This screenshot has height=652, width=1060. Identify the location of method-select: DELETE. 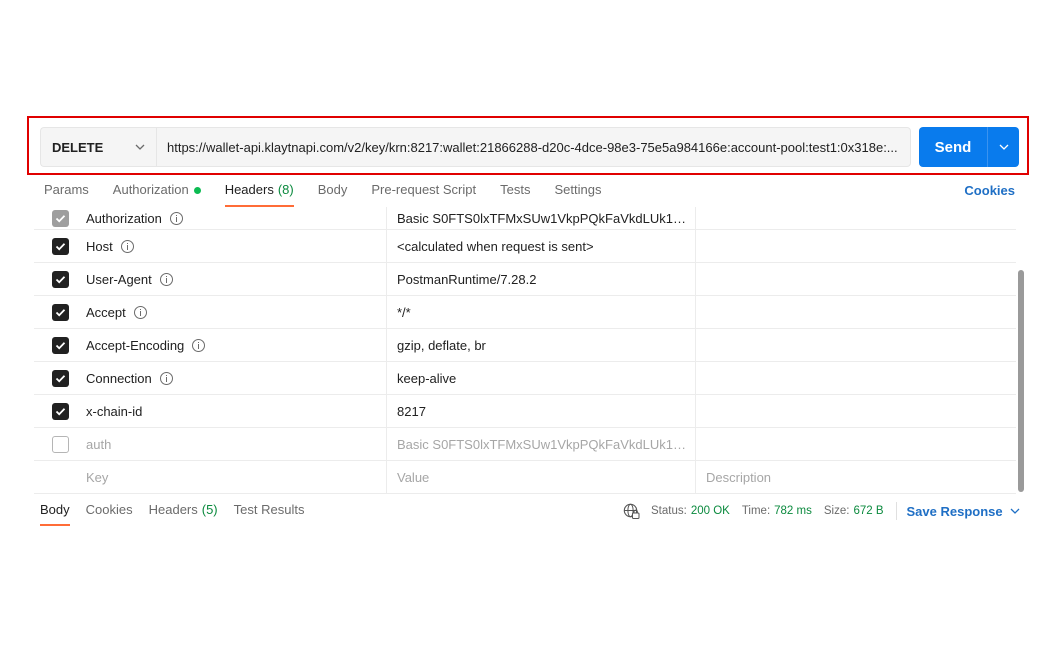
(98, 147).